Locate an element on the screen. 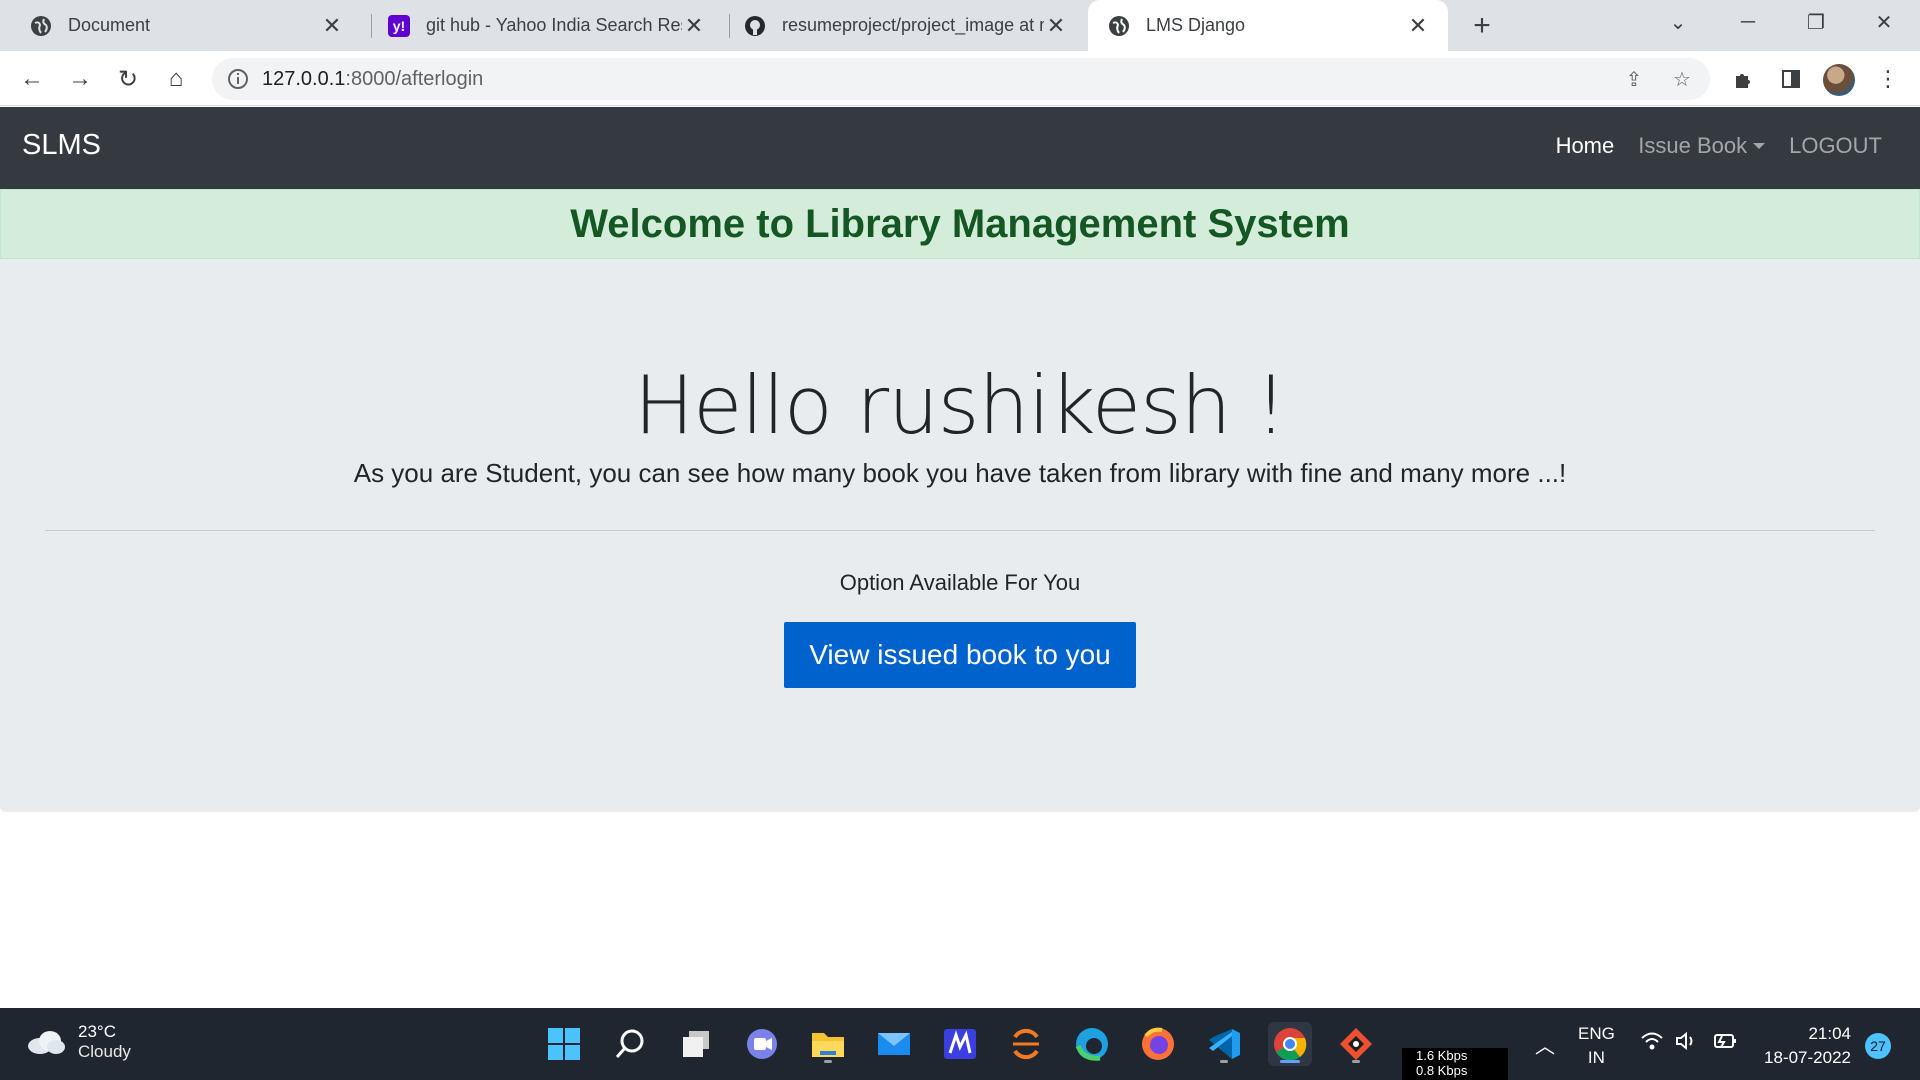 The height and width of the screenshot is (1080, 1920). chrome-icon is located at coordinates (1290, 1044).